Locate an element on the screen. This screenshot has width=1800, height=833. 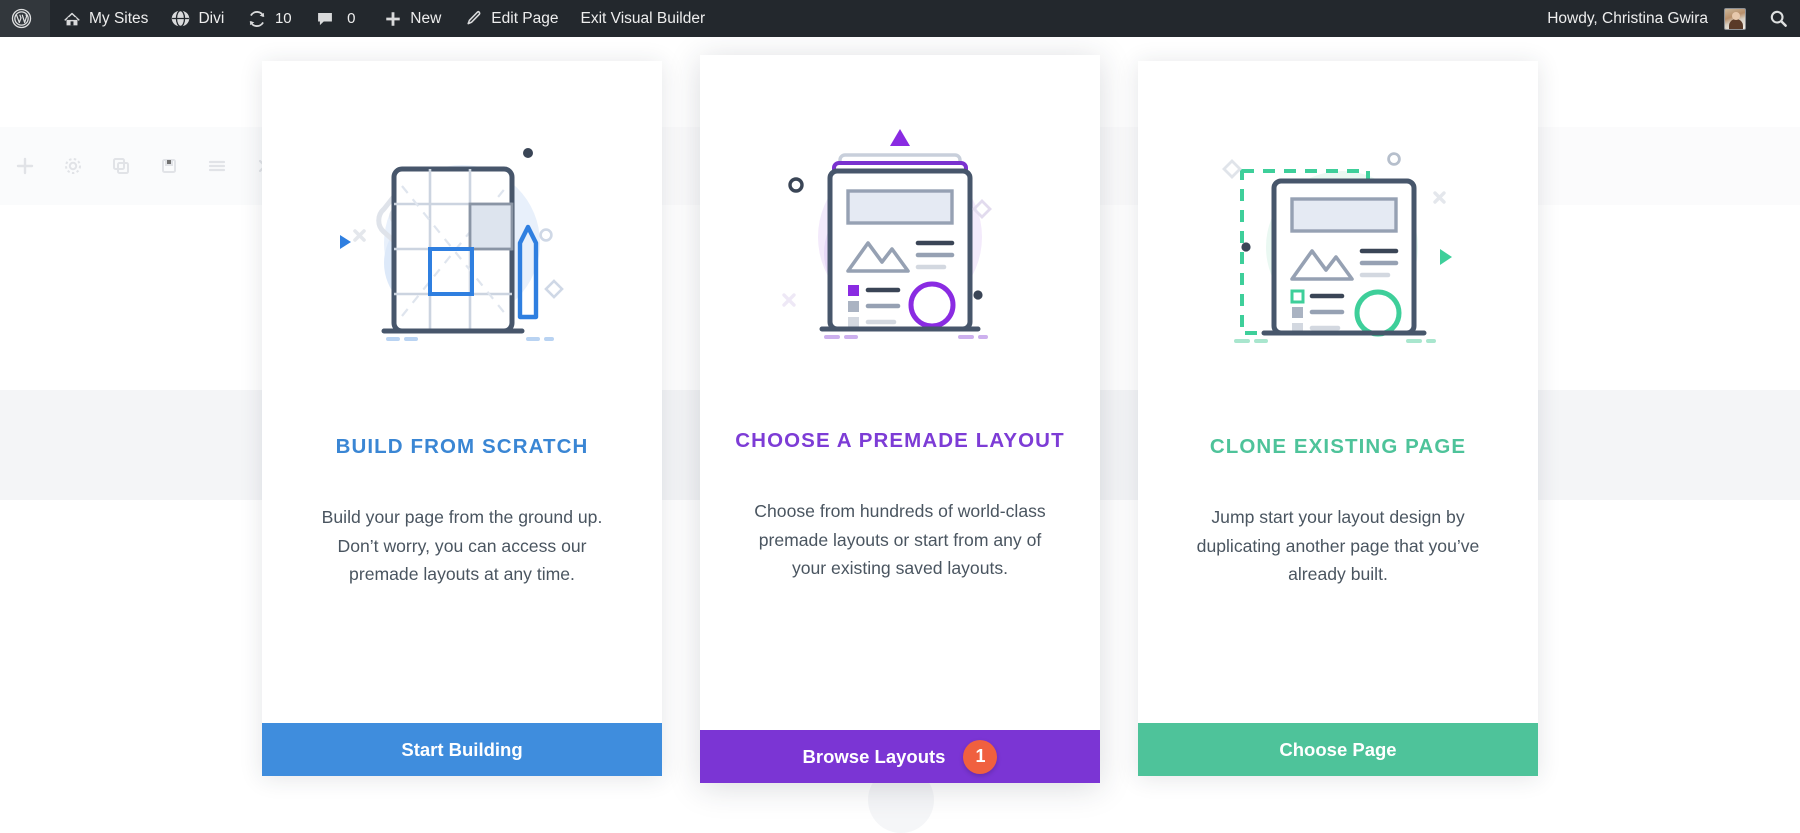
choose-page-button: Choose Page is located at coordinates (1338, 749).